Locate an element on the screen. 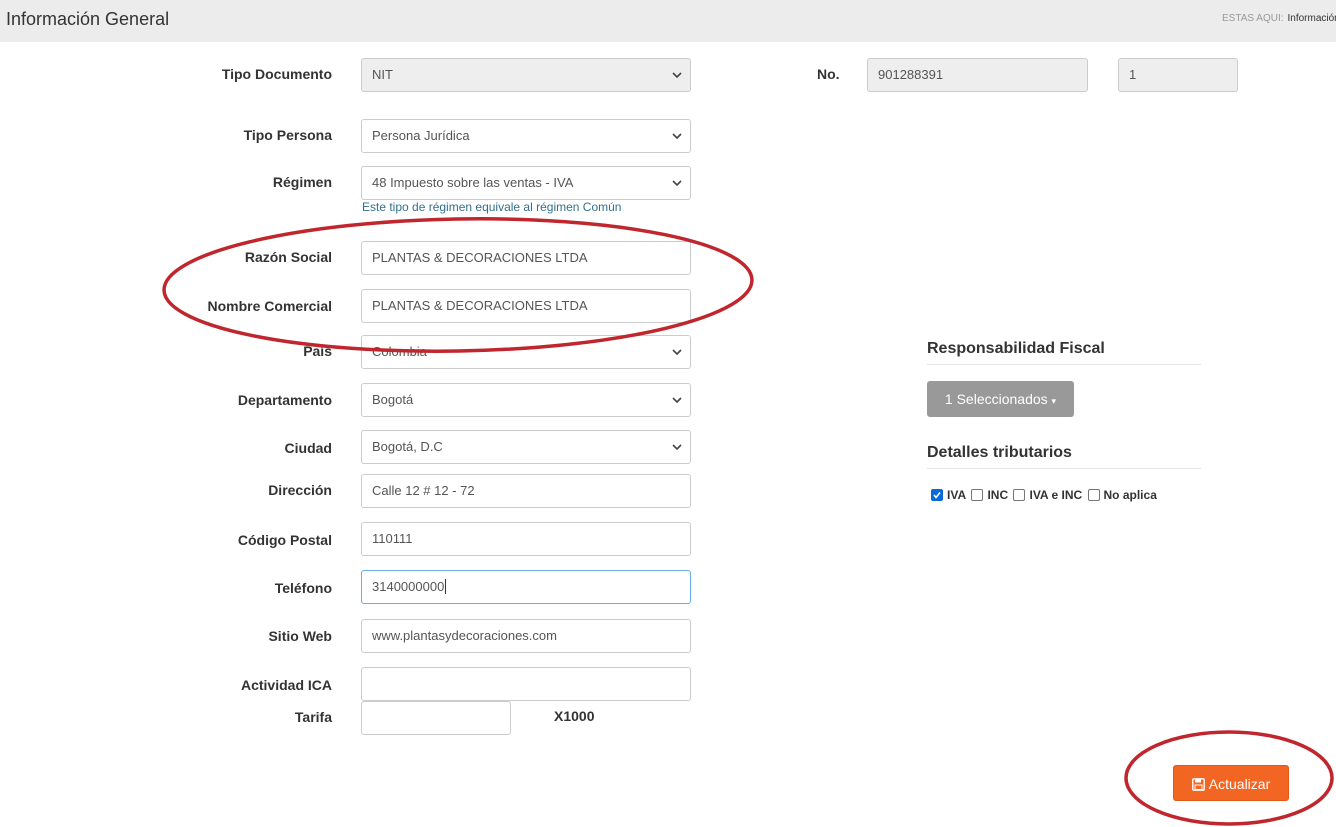  razon-social-label: Razón Social is located at coordinates (288, 257).